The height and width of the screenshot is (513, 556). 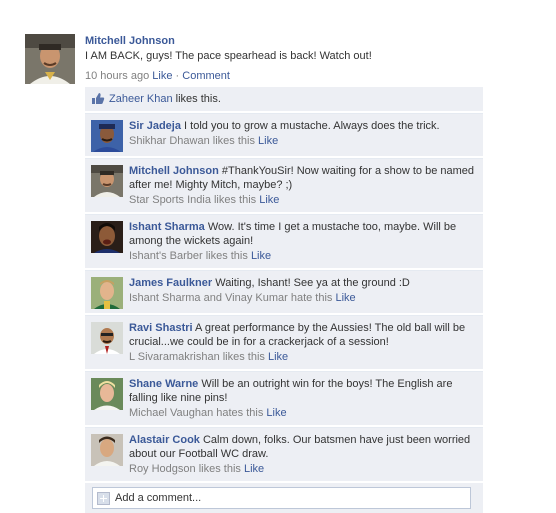 What do you see at coordinates (164, 440) in the screenshot?
I see `commenter-name: Alastair Cook` at bounding box center [164, 440].